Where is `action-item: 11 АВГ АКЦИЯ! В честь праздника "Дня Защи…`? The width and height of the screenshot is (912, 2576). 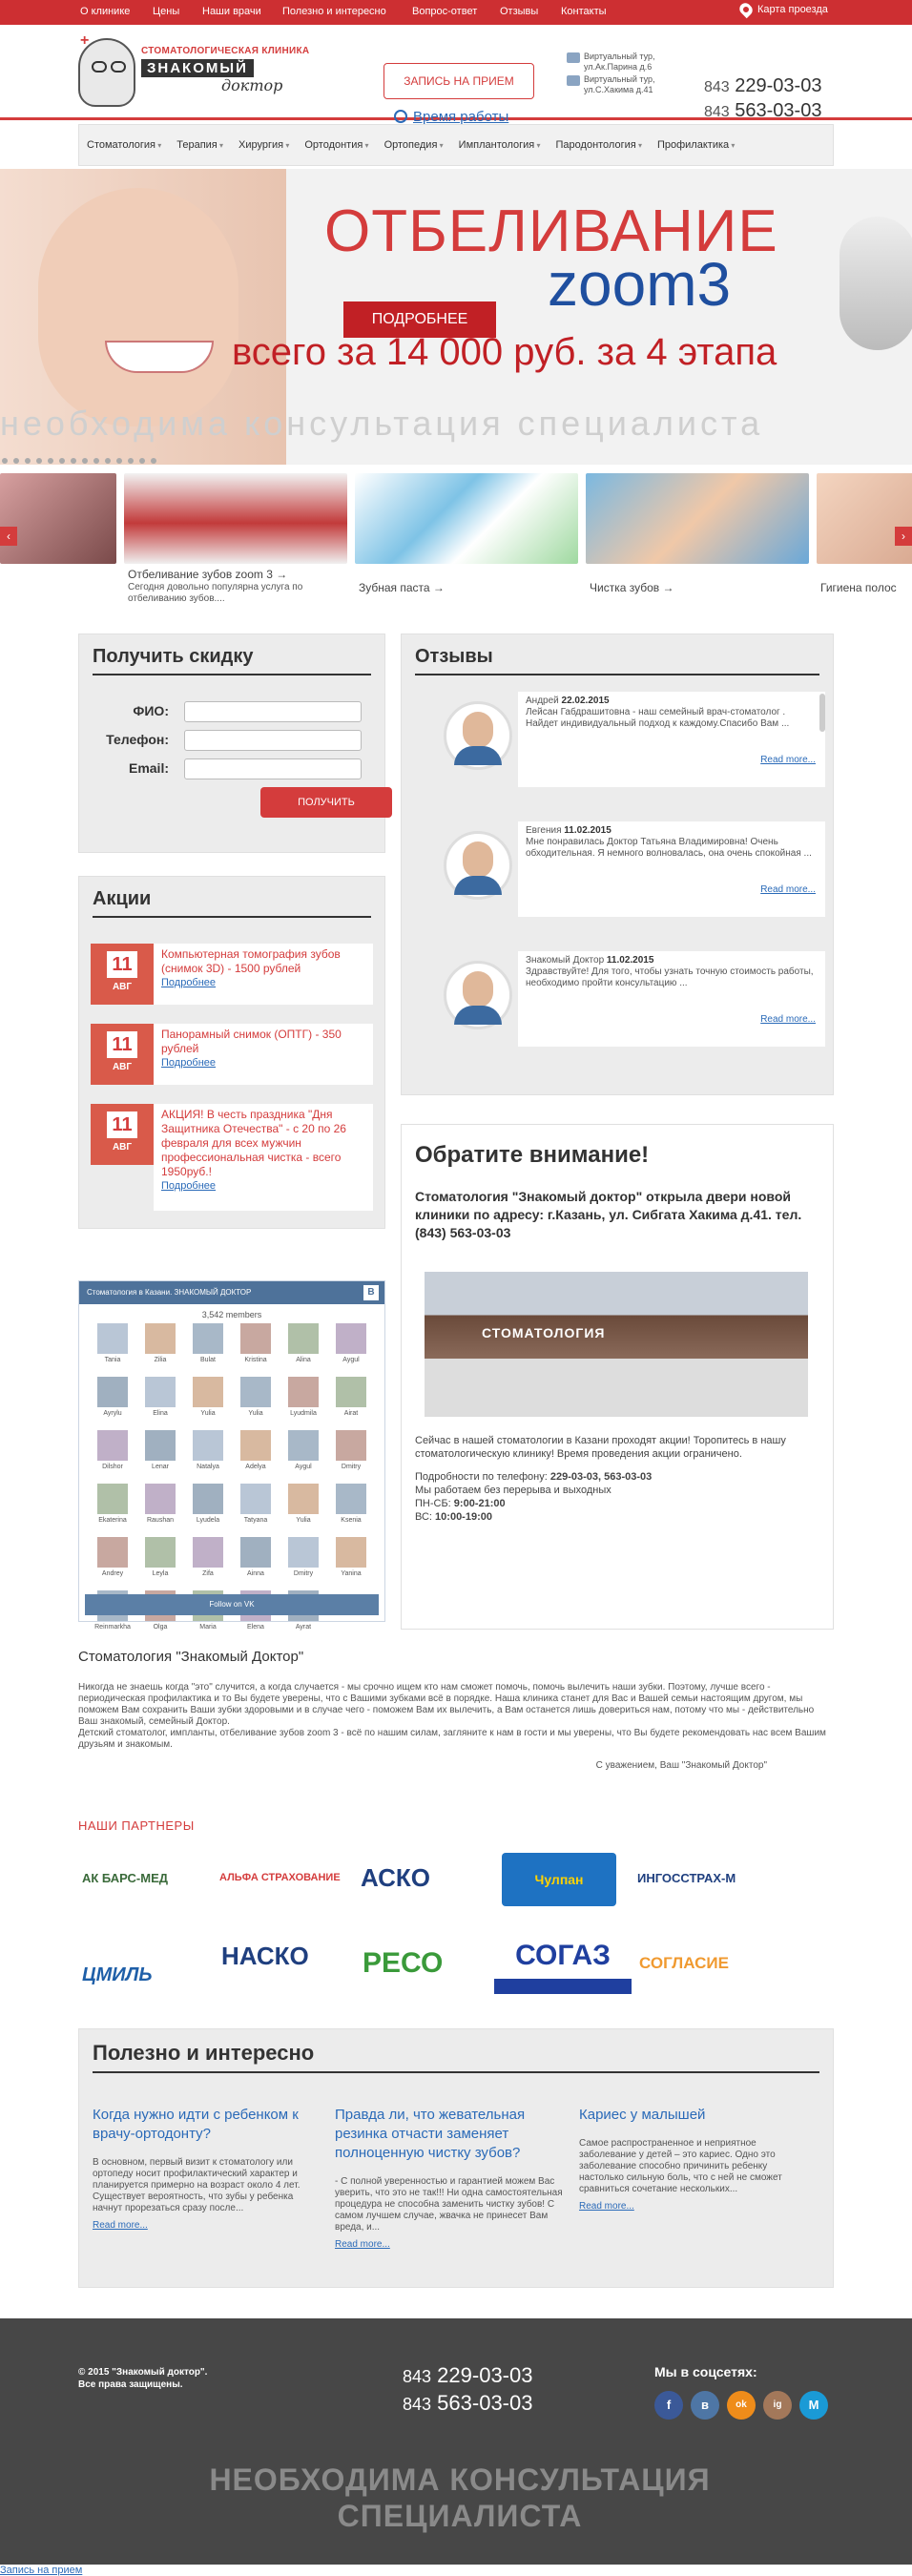
action-item: 11 АВГ АКЦИЯ! В честь праздника "Дня Защи… is located at coordinates (232, 1157).